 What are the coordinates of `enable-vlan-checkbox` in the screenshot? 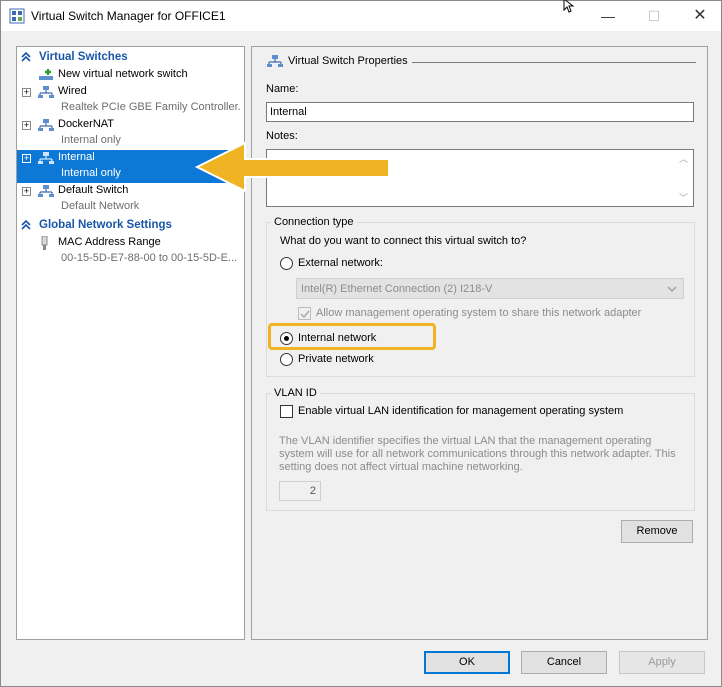 It's located at (286, 411).